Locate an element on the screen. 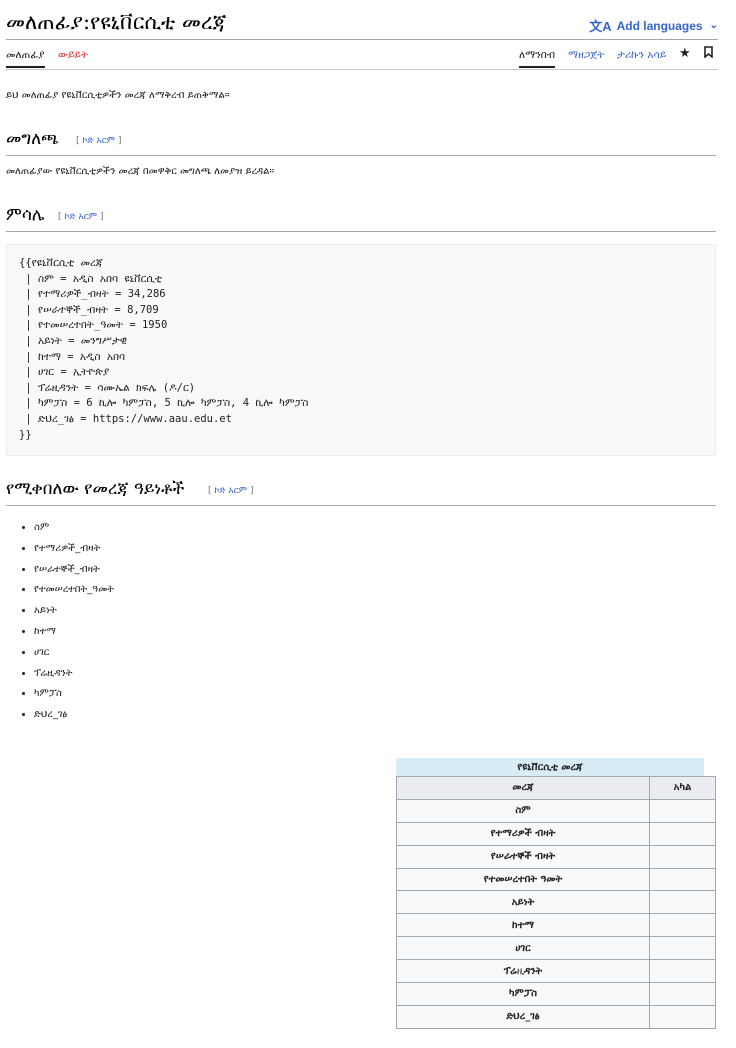 The image size is (736, 1048). translate-icon: 文A is located at coordinates (600, 26).